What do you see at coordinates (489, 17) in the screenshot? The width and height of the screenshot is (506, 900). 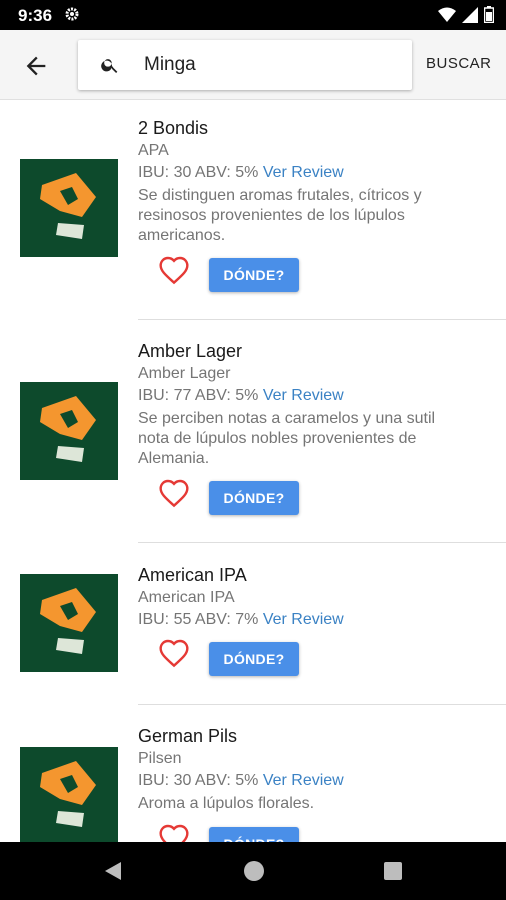 I see `battery-icon` at bounding box center [489, 17].